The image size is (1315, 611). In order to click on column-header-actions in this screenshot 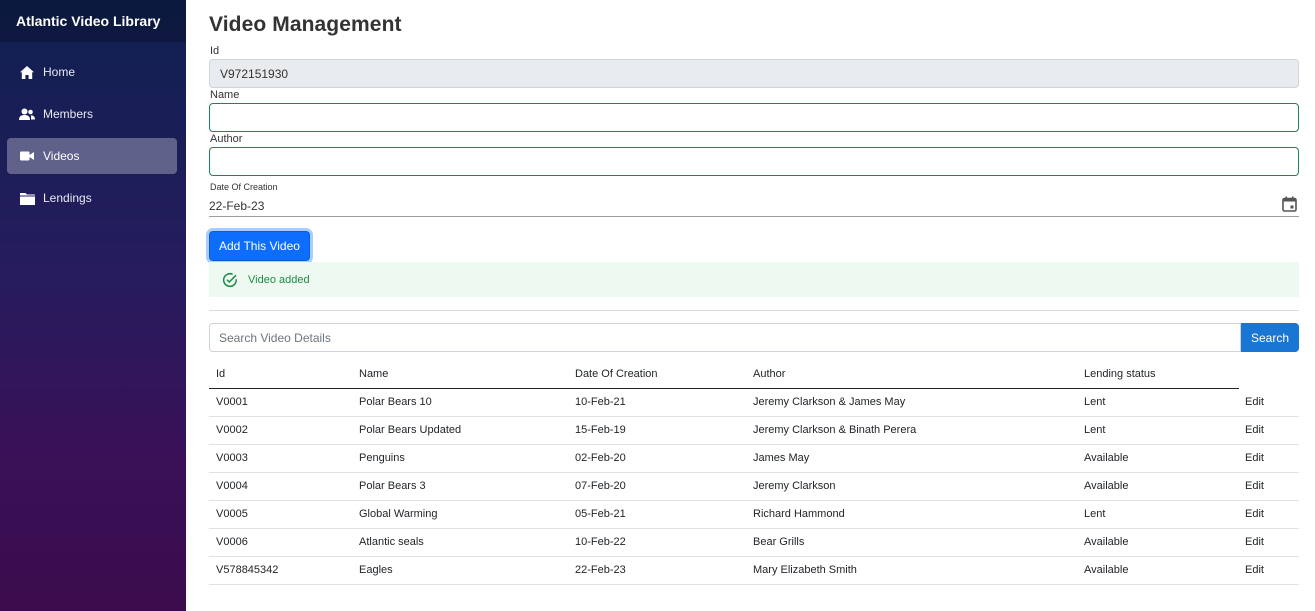, I will do `click(1269, 374)`.